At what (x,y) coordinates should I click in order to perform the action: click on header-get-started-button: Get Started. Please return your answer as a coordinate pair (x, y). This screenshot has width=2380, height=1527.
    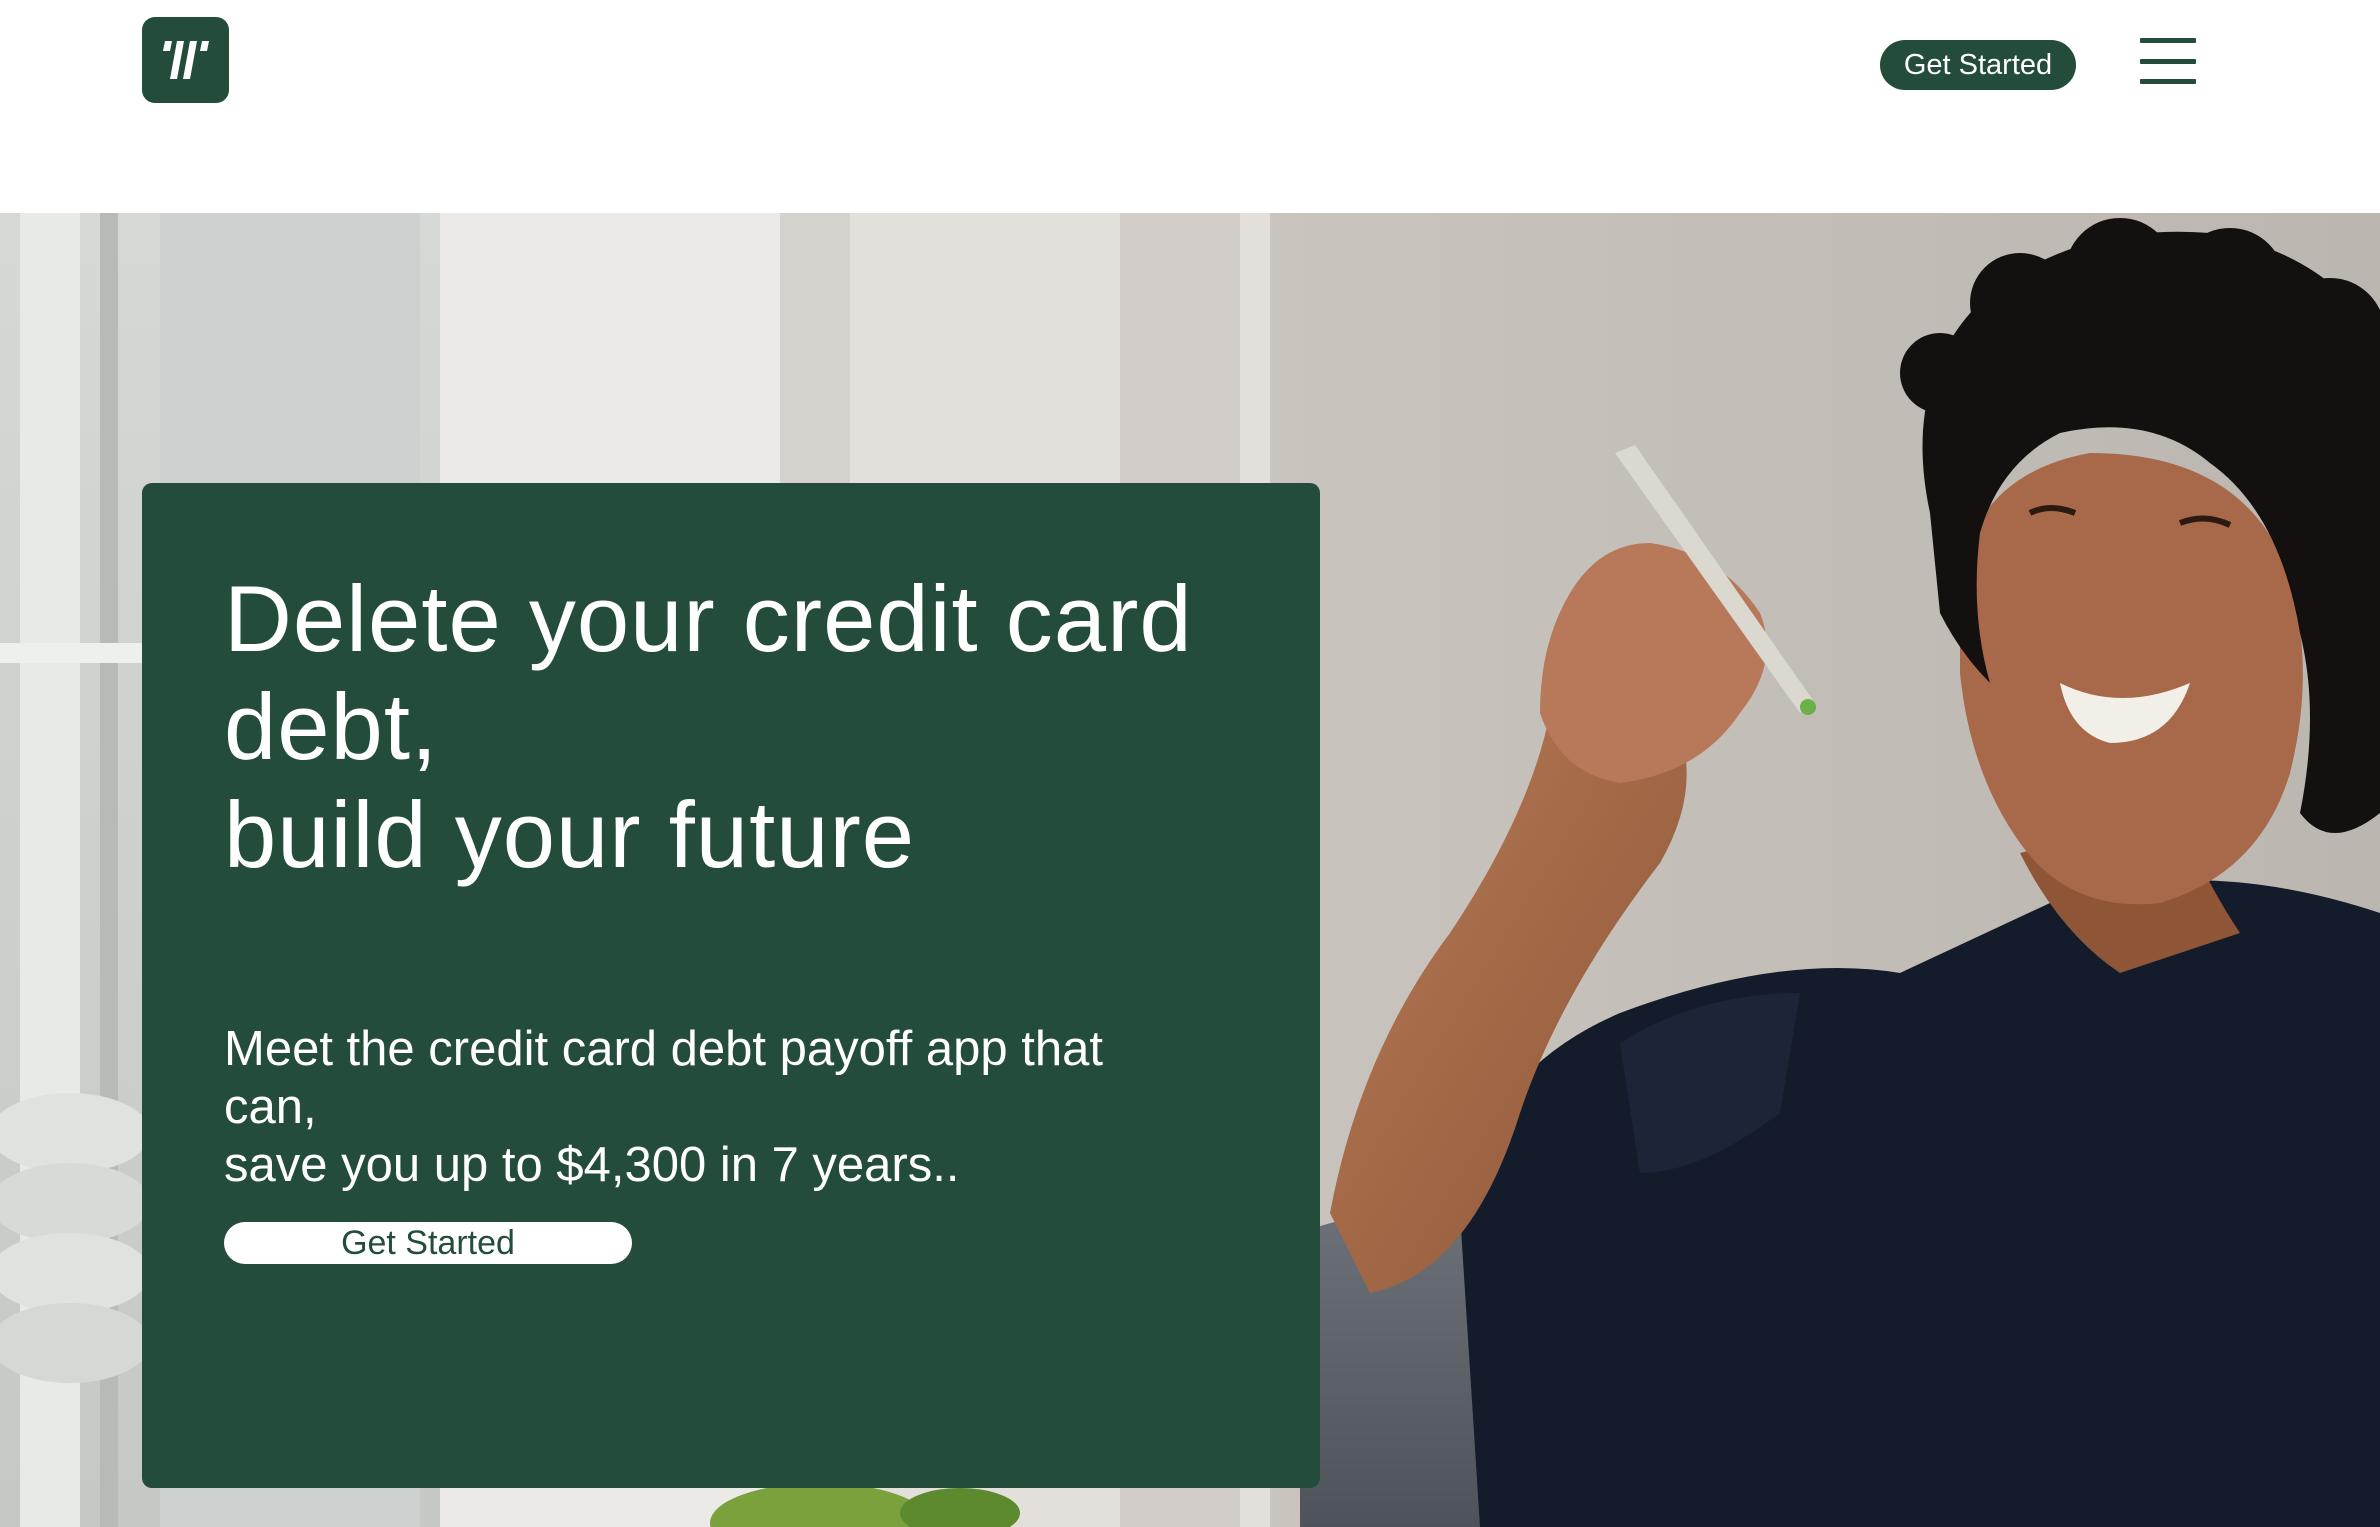
    Looking at the image, I should click on (1978, 65).